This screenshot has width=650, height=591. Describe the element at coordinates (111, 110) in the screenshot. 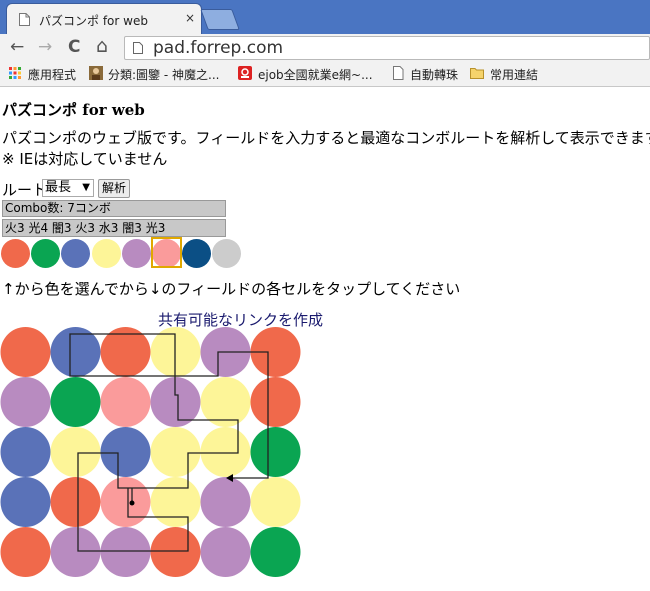

I see `page-title-suffix: for web` at that location.